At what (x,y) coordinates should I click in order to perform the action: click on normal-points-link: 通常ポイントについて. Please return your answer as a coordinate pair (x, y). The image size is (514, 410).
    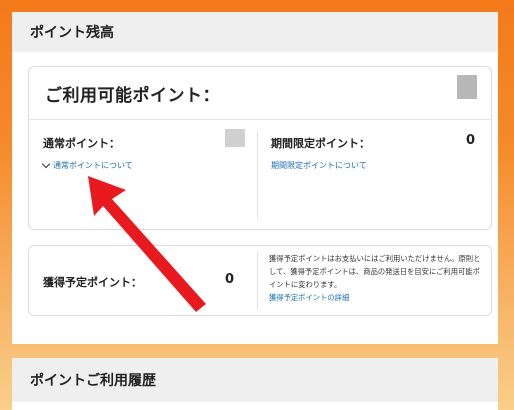
    Looking at the image, I should click on (87, 165).